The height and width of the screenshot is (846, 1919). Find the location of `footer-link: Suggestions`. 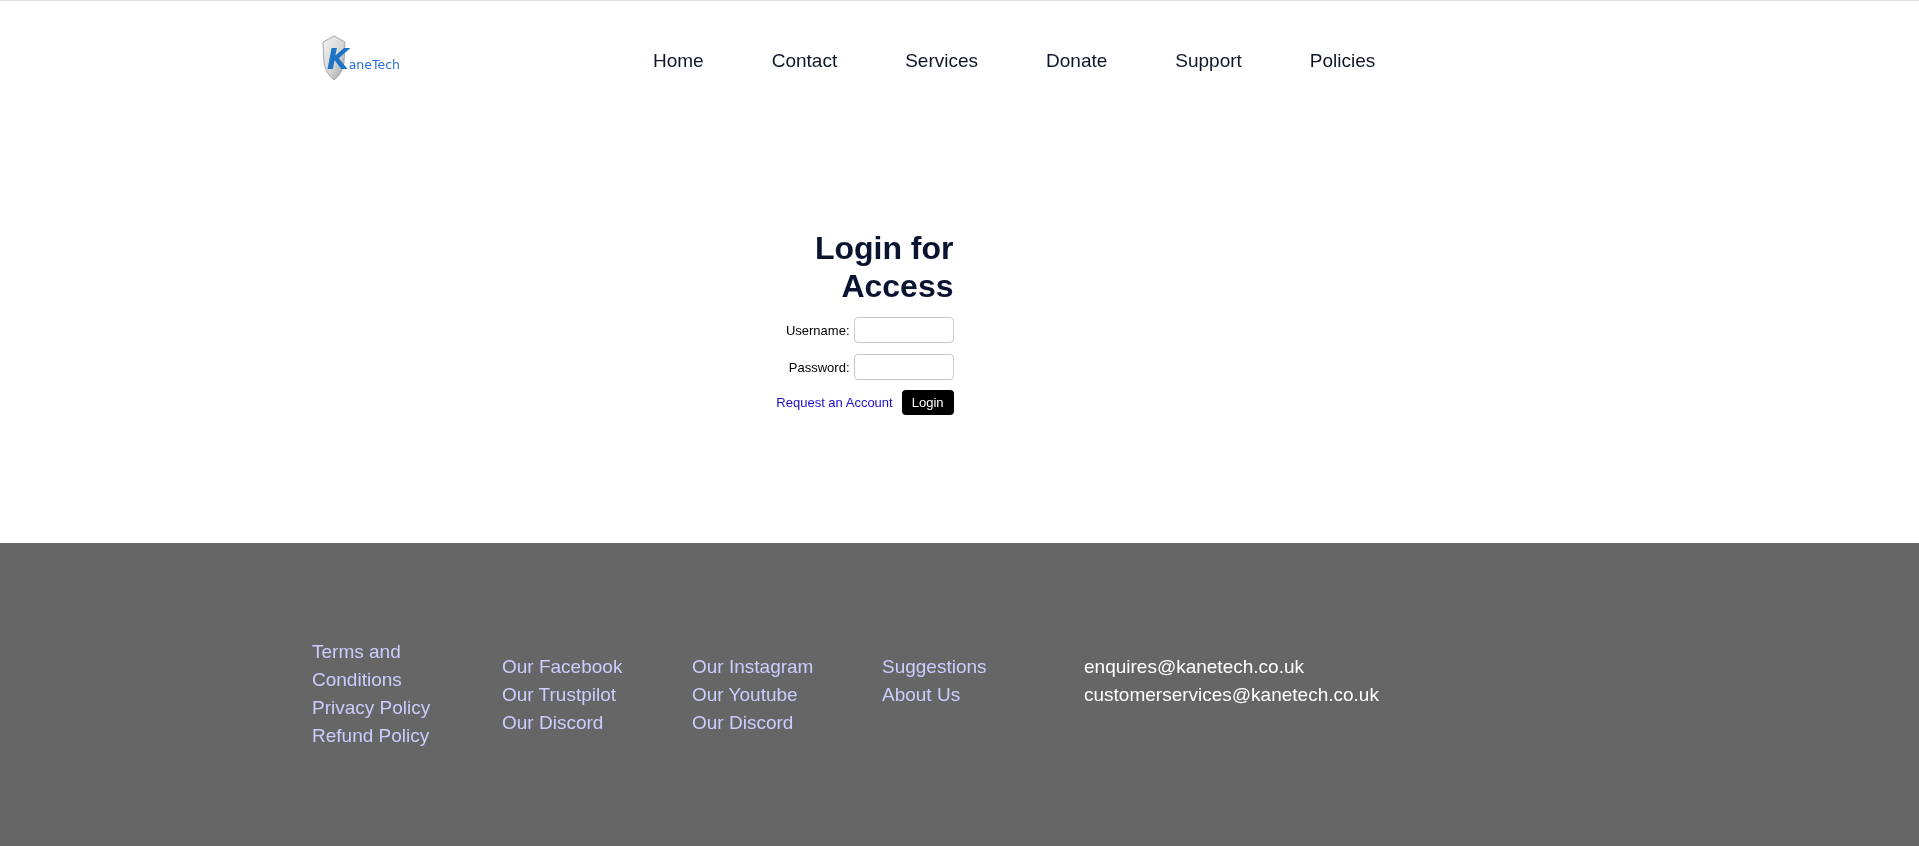

footer-link: Suggestions is located at coordinates (934, 667).